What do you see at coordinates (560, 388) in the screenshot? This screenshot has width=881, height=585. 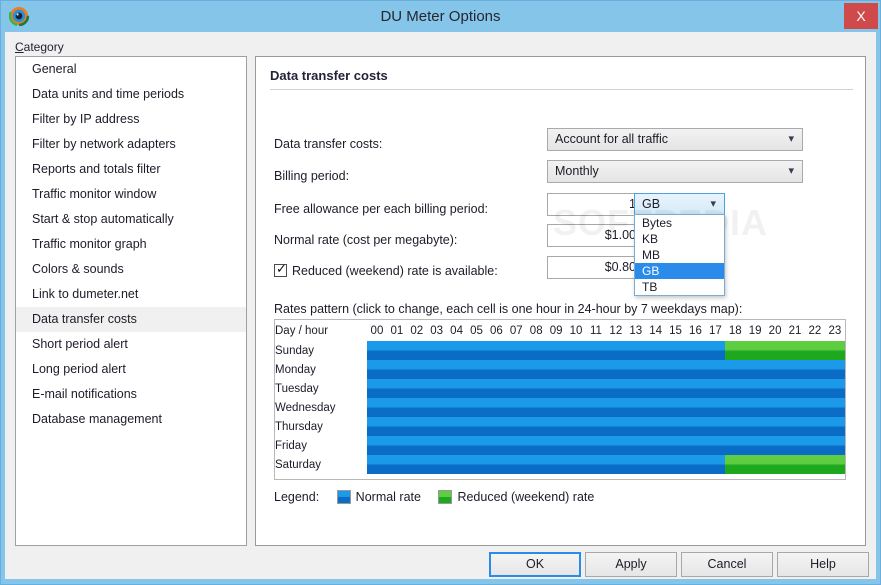 I see `grid-row-tuesday: Tuesday` at bounding box center [560, 388].